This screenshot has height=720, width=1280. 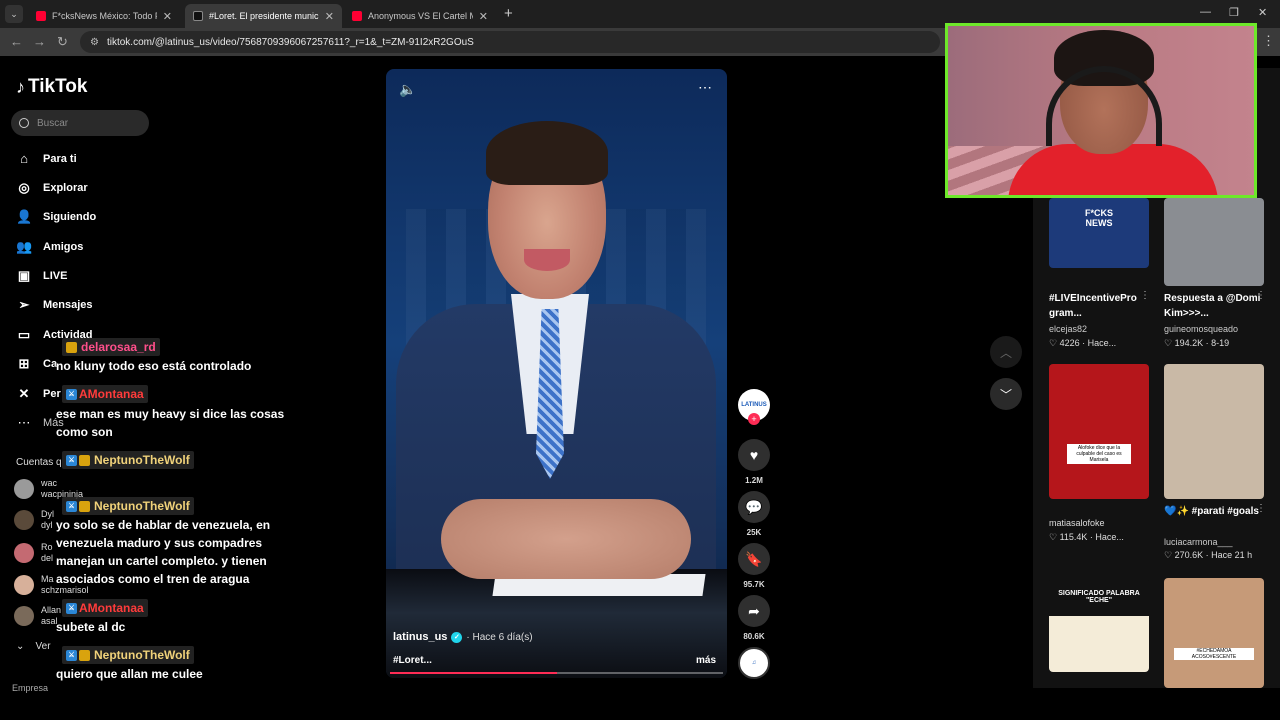 I want to click on tab-list-chevron-icon: ⌄, so click(x=14, y=14).